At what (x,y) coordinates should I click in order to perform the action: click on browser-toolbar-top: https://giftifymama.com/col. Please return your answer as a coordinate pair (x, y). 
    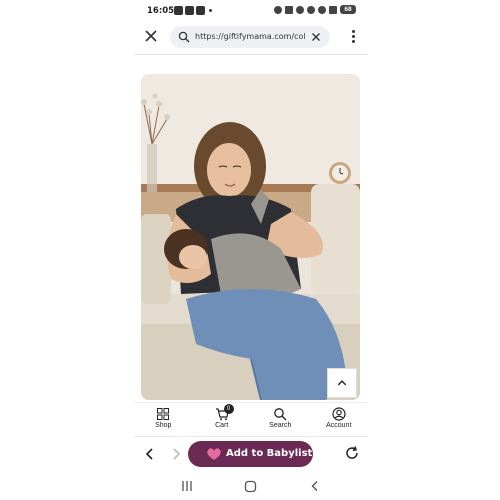
    Looking at the image, I should click on (251, 38).